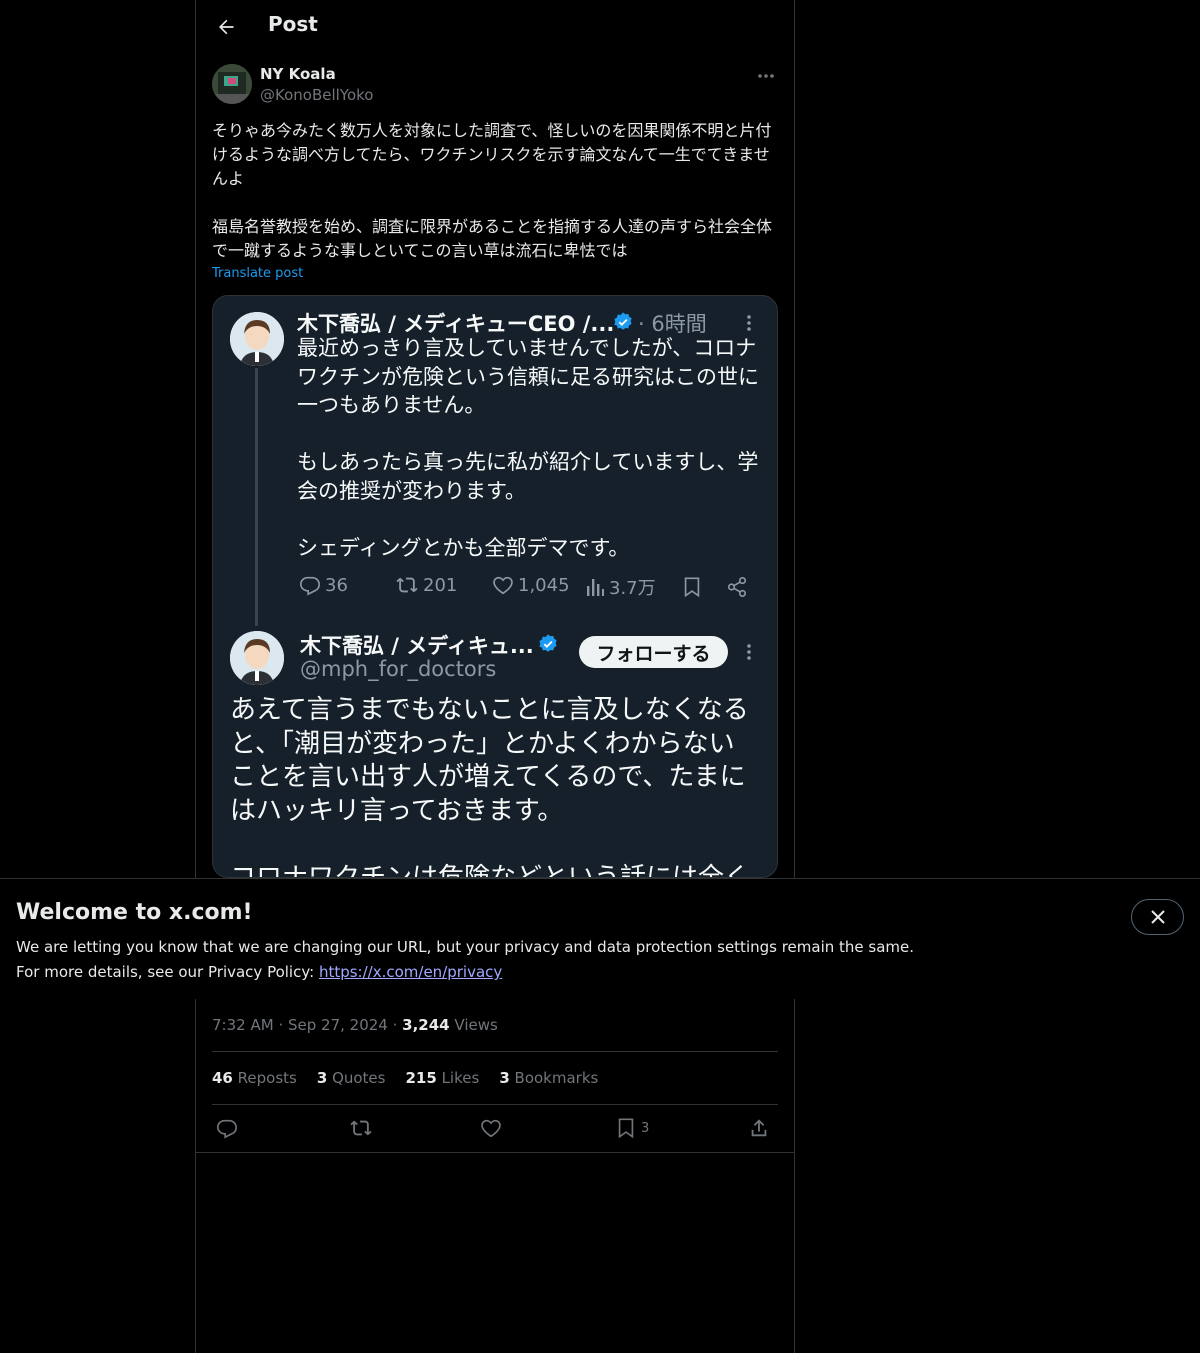 The image size is (1200, 1353). I want to click on header: Post, so click(495, 26).